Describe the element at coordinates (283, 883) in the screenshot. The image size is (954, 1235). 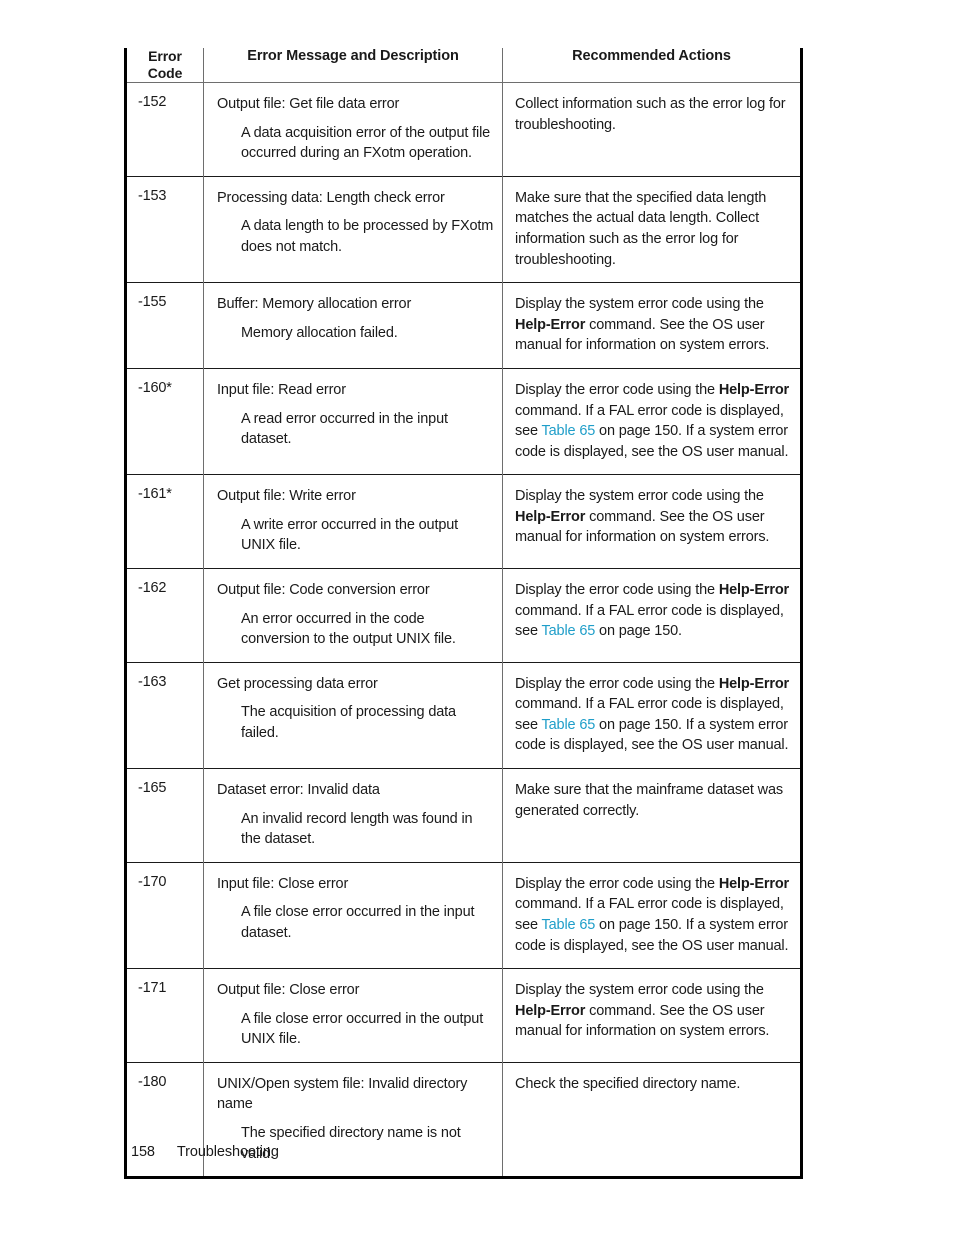
I see `error-message-title: Input file: Close error` at that location.